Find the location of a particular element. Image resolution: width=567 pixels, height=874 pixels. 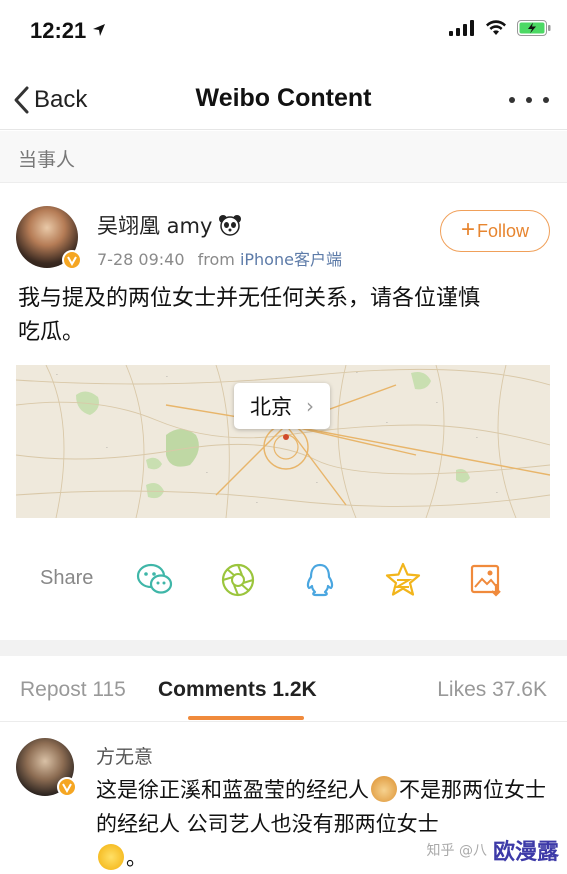

wifi-icon is located at coordinates (496, 27).